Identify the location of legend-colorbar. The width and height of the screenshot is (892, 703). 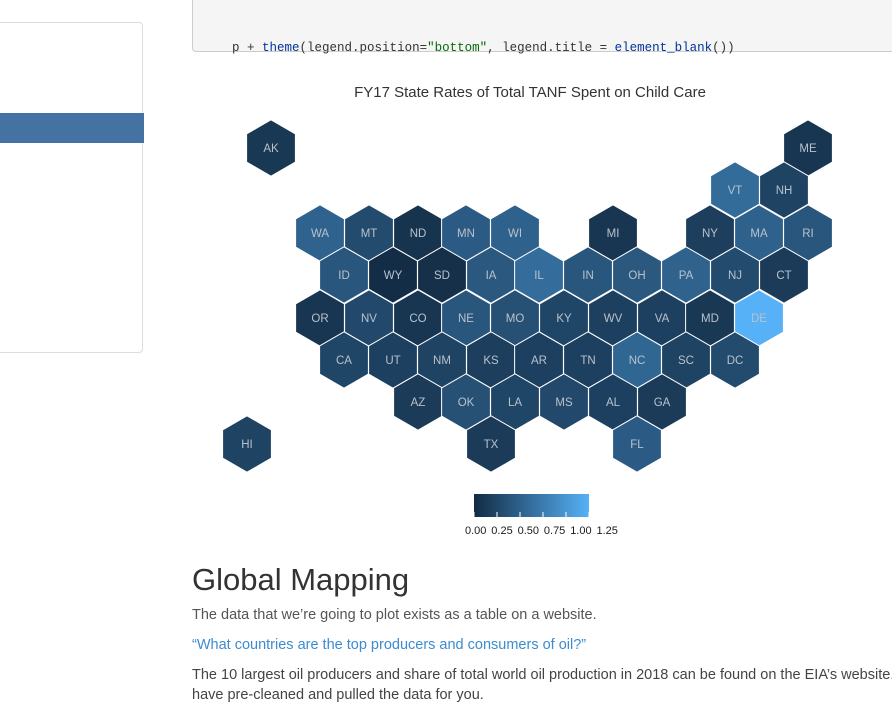
(531, 505).